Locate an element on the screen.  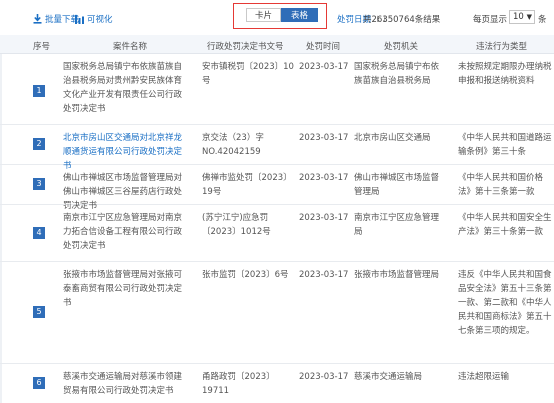
header-type: 违法行为类型 is located at coordinates (502, 47).